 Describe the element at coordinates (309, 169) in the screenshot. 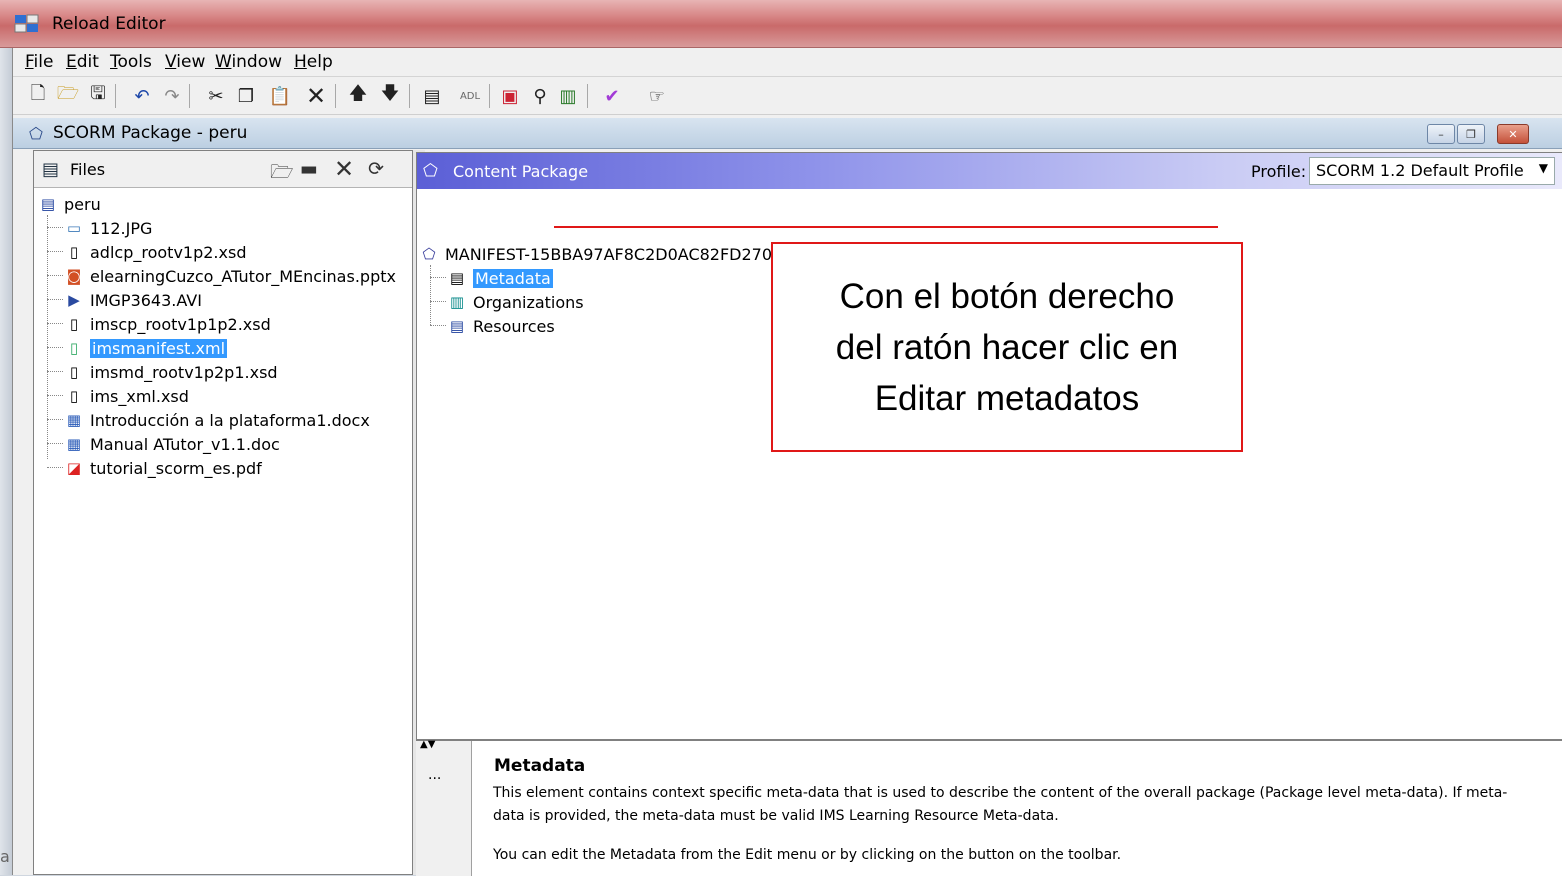

I see `new-folder-icon: ▬` at that location.